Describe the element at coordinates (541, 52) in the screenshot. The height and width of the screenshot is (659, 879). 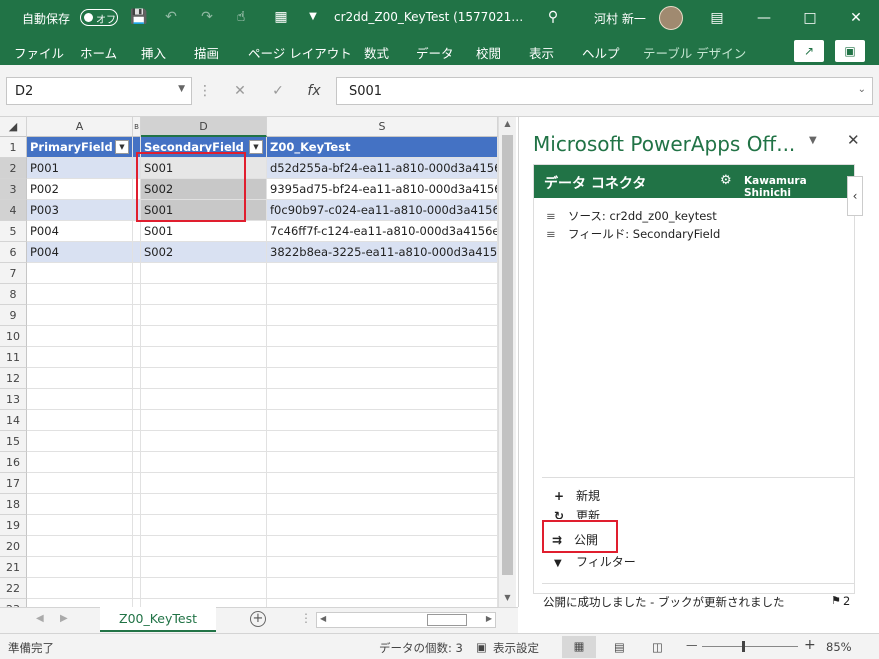
I see `tab-view: 表示` at that location.